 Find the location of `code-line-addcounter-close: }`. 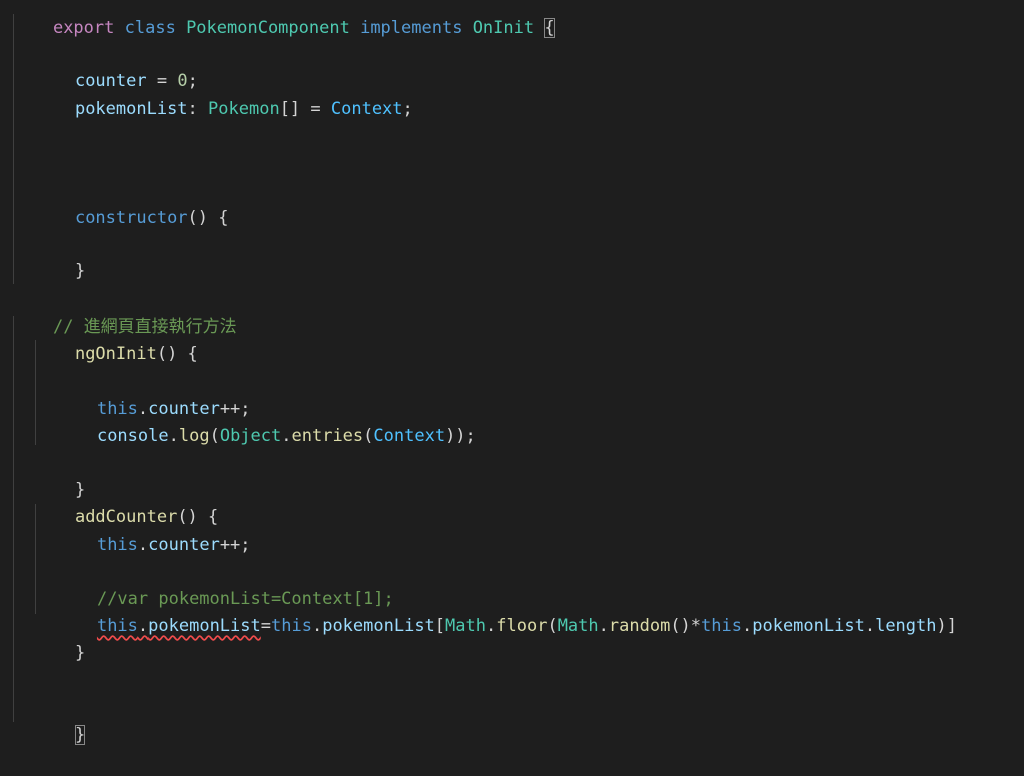

code-line-addcounter-close: } is located at coordinates (59, 638).